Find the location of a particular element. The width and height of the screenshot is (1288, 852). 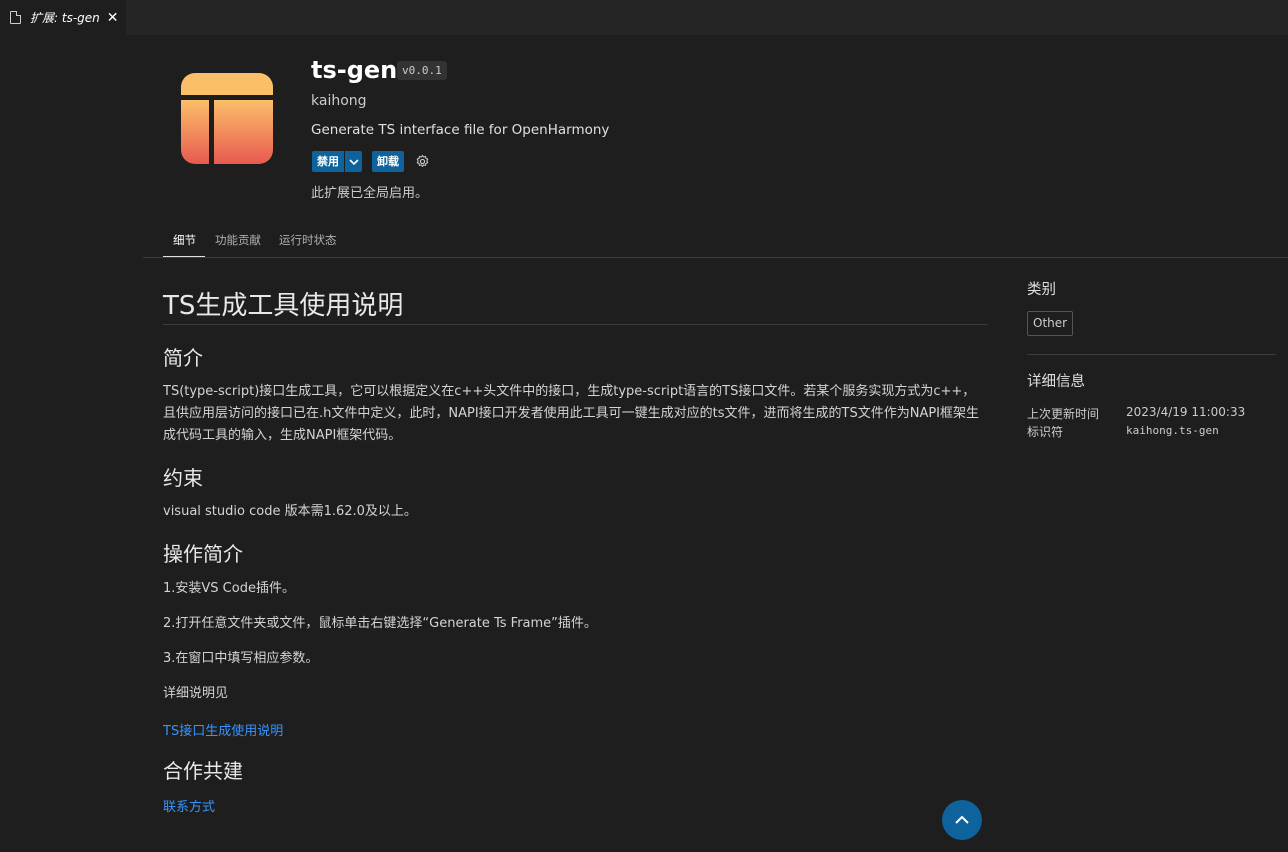

extension-name: ts-gen is located at coordinates (354, 70).